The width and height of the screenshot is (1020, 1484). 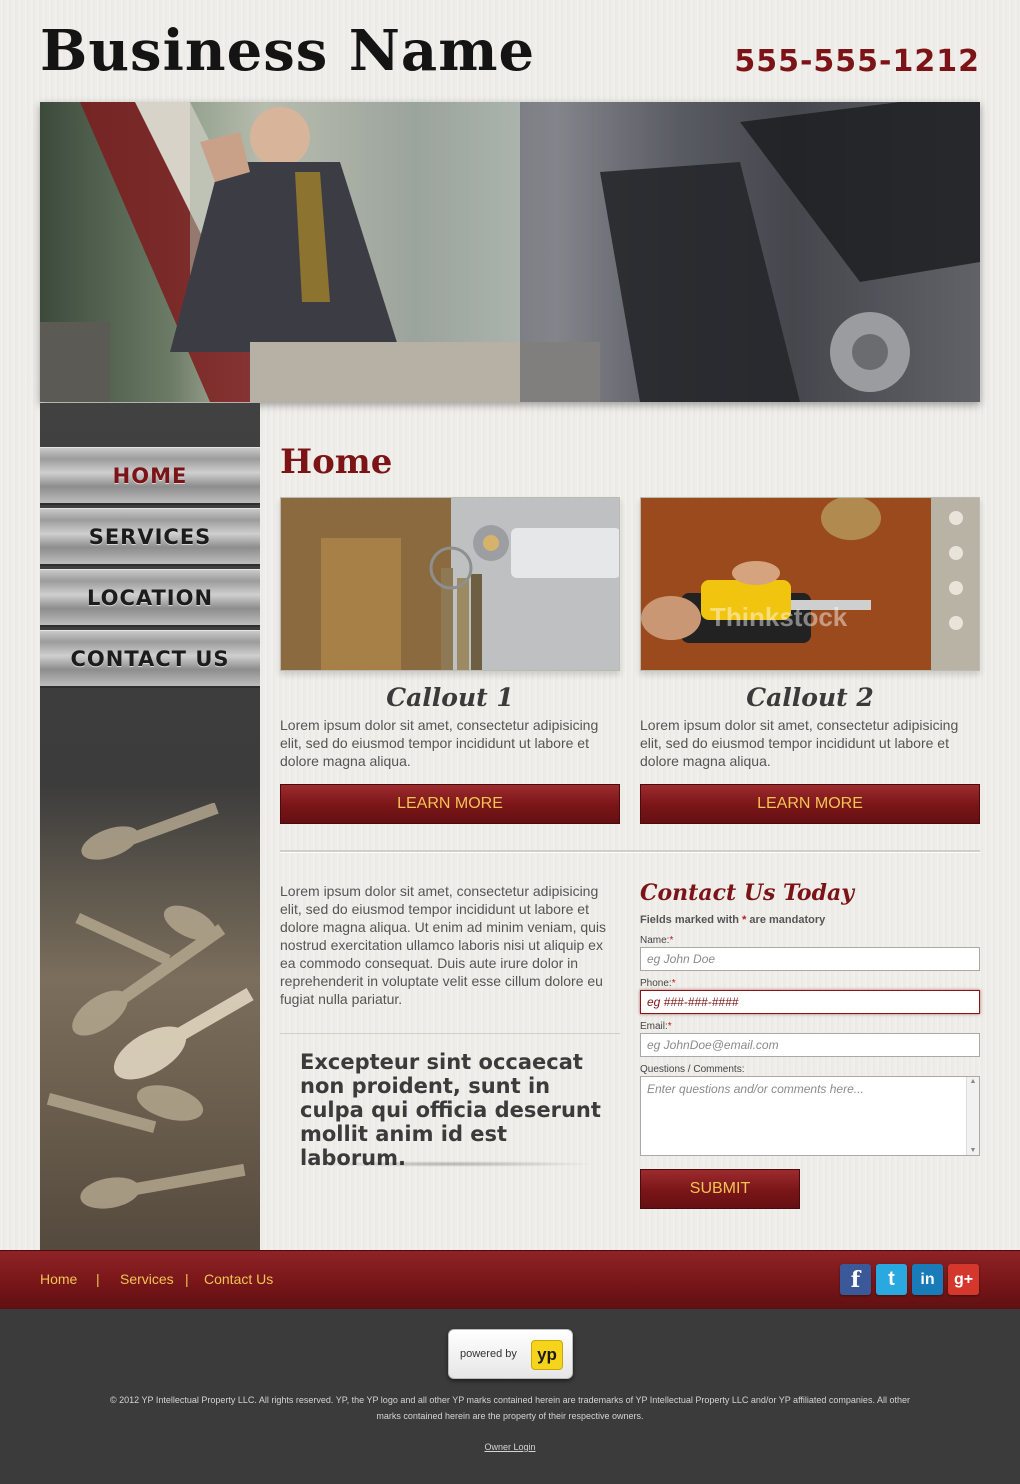 What do you see at coordinates (336, 462) in the screenshot?
I see `page-title: Home` at bounding box center [336, 462].